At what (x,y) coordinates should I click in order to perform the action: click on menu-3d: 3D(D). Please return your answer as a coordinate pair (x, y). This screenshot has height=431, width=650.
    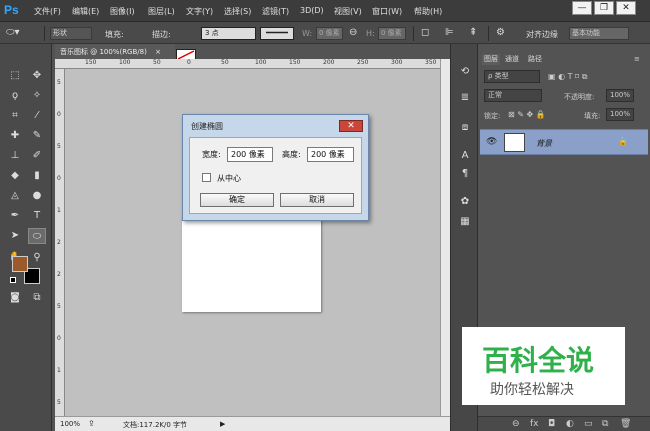
    Looking at the image, I should click on (312, 10).